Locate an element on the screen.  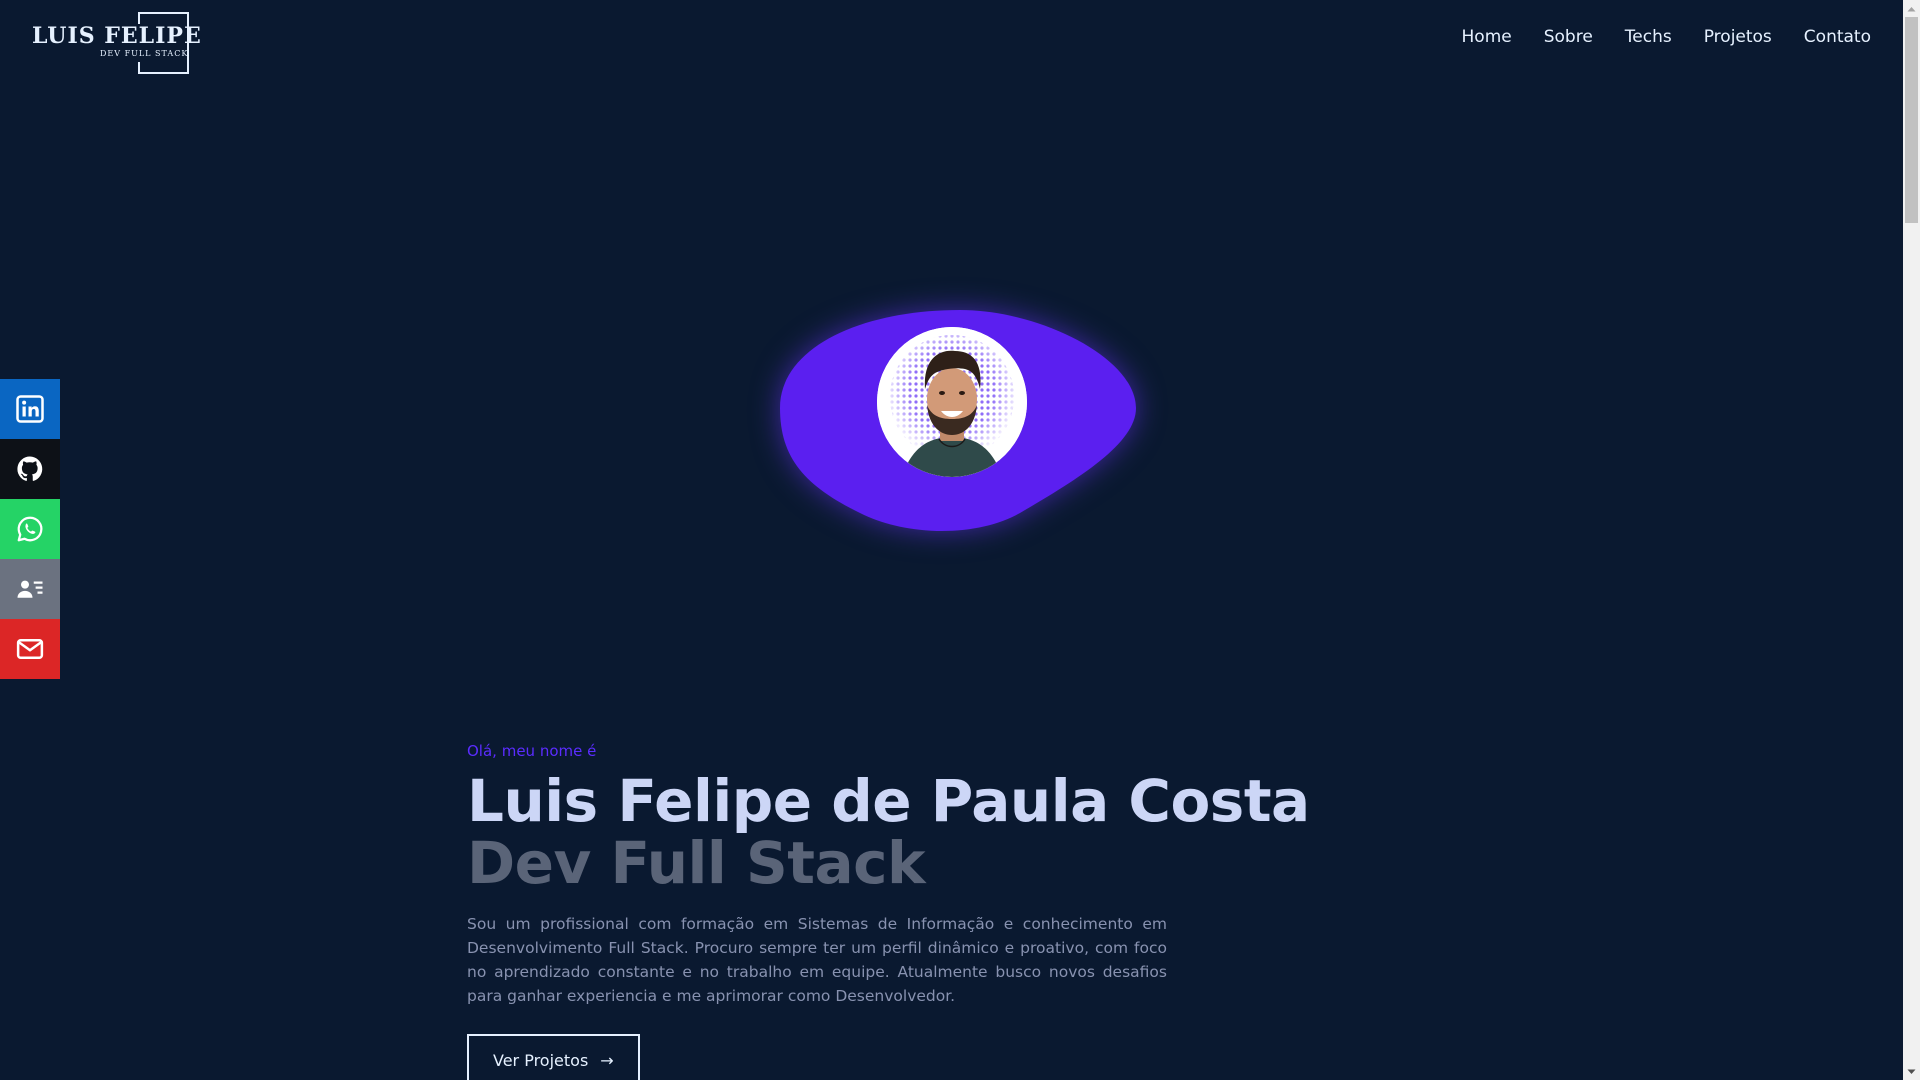
ver-projetos-button: Ver Projetos → is located at coordinates (553, 1057).